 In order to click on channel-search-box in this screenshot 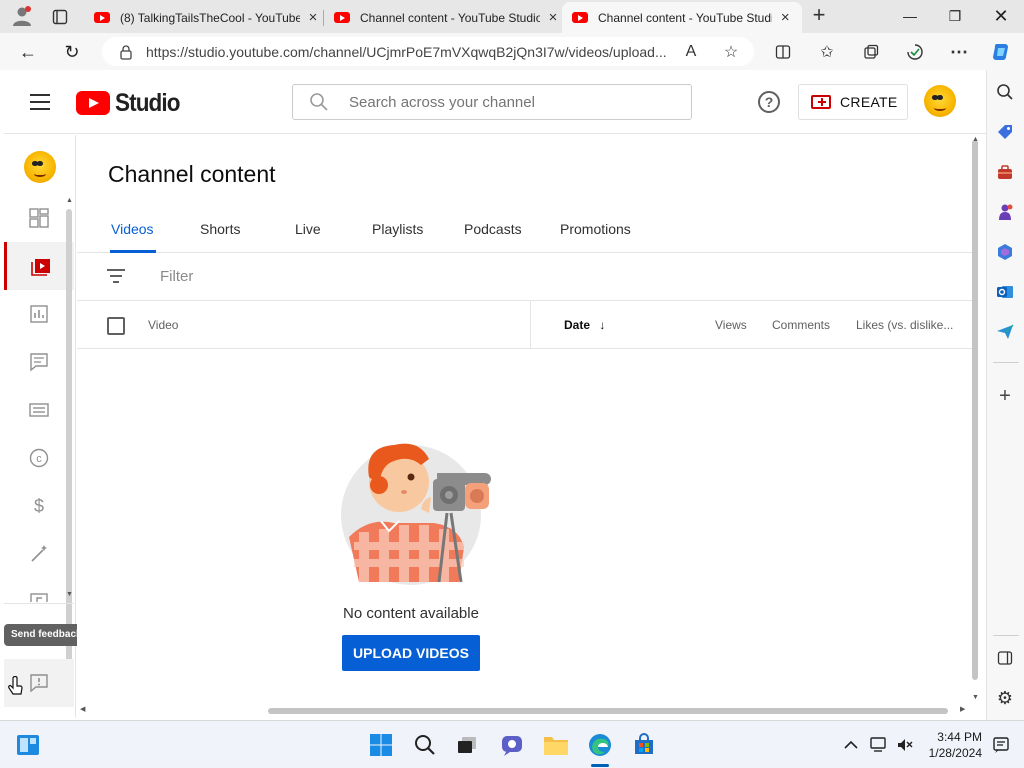, I will do `click(492, 102)`.